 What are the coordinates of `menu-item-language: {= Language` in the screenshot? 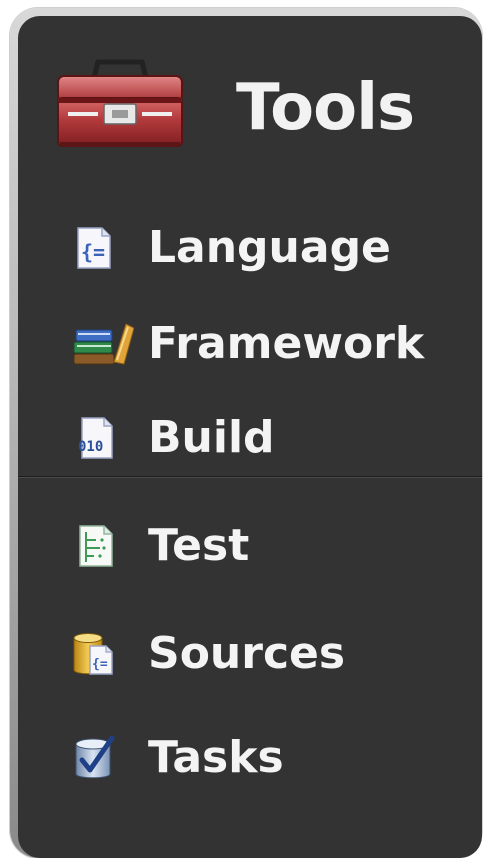 It's located at (250, 246).